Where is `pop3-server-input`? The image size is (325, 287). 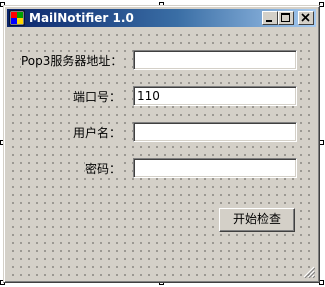 pop3-server-input is located at coordinates (215, 60).